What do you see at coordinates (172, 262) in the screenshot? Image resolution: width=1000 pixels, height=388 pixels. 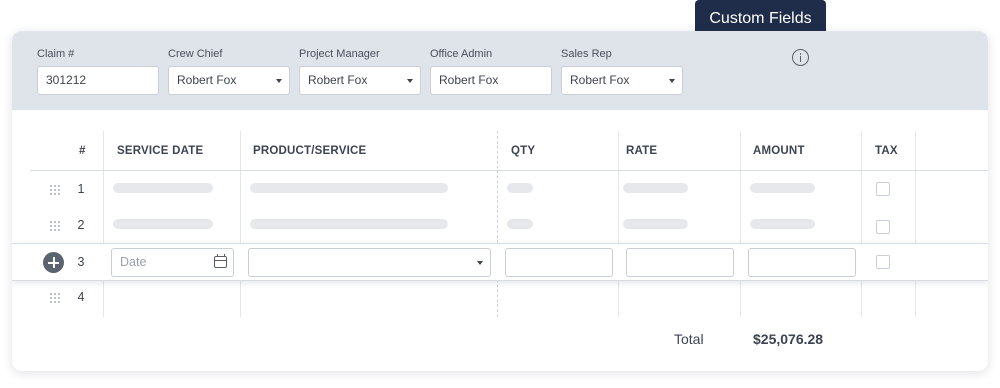 I see `service-date-input: Date` at bounding box center [172, 262].